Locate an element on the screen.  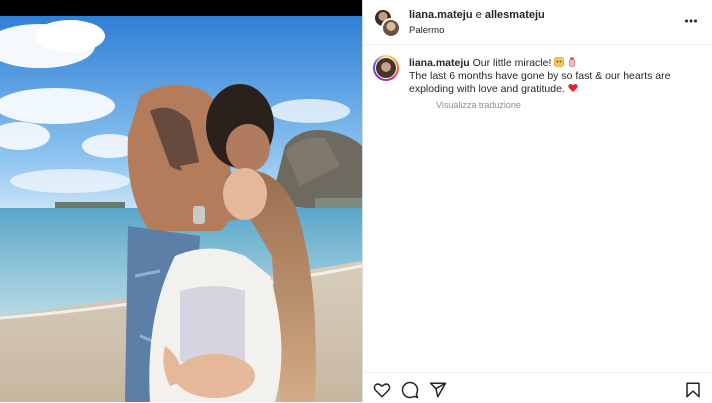
author-conjunction: e is located at coordinates (478, 15).